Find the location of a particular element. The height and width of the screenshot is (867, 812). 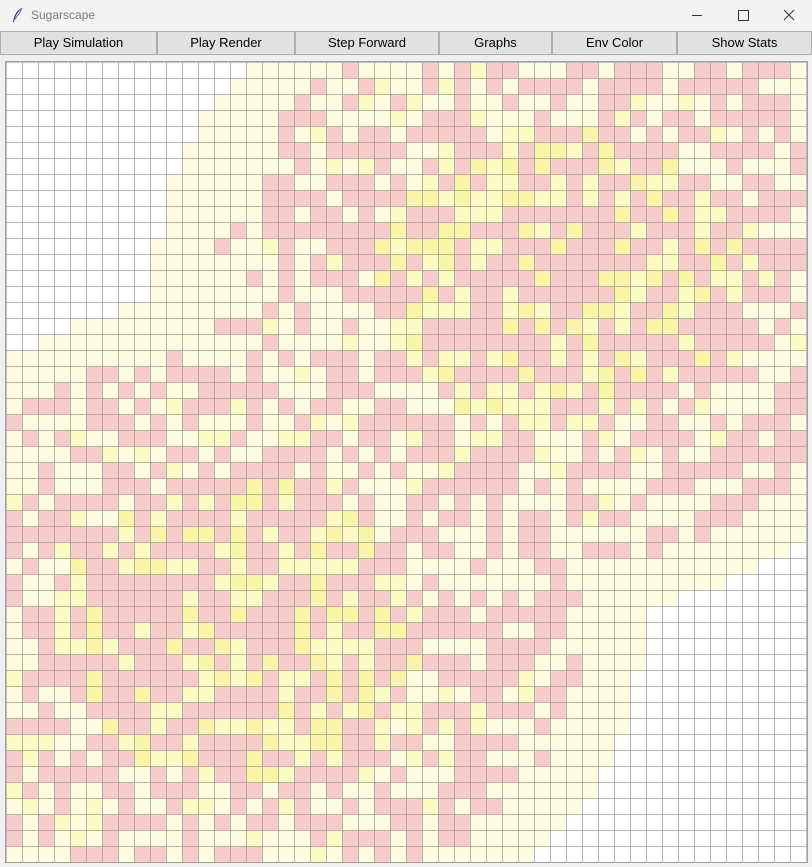

play-simulation-button: Play Simulation is located at coordinates (78, 43).